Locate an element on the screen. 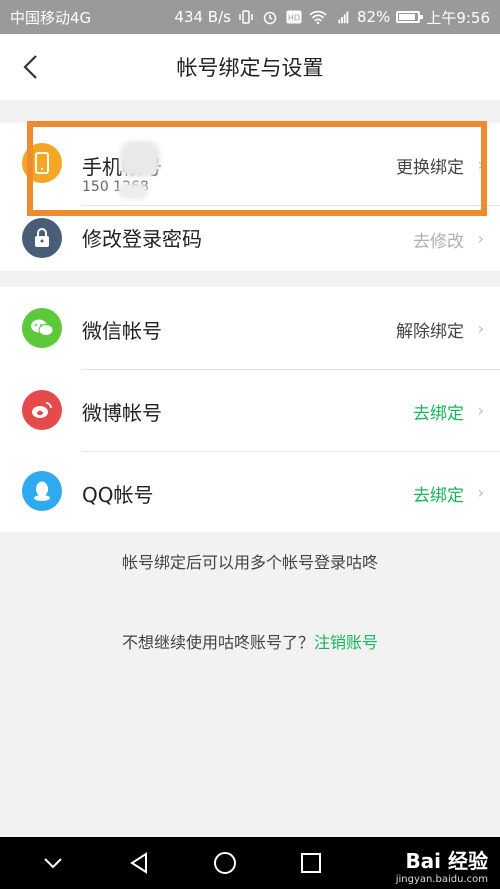 The image size is (500, 889). clock: 上午9:56 is located at coordinates (458, 17).